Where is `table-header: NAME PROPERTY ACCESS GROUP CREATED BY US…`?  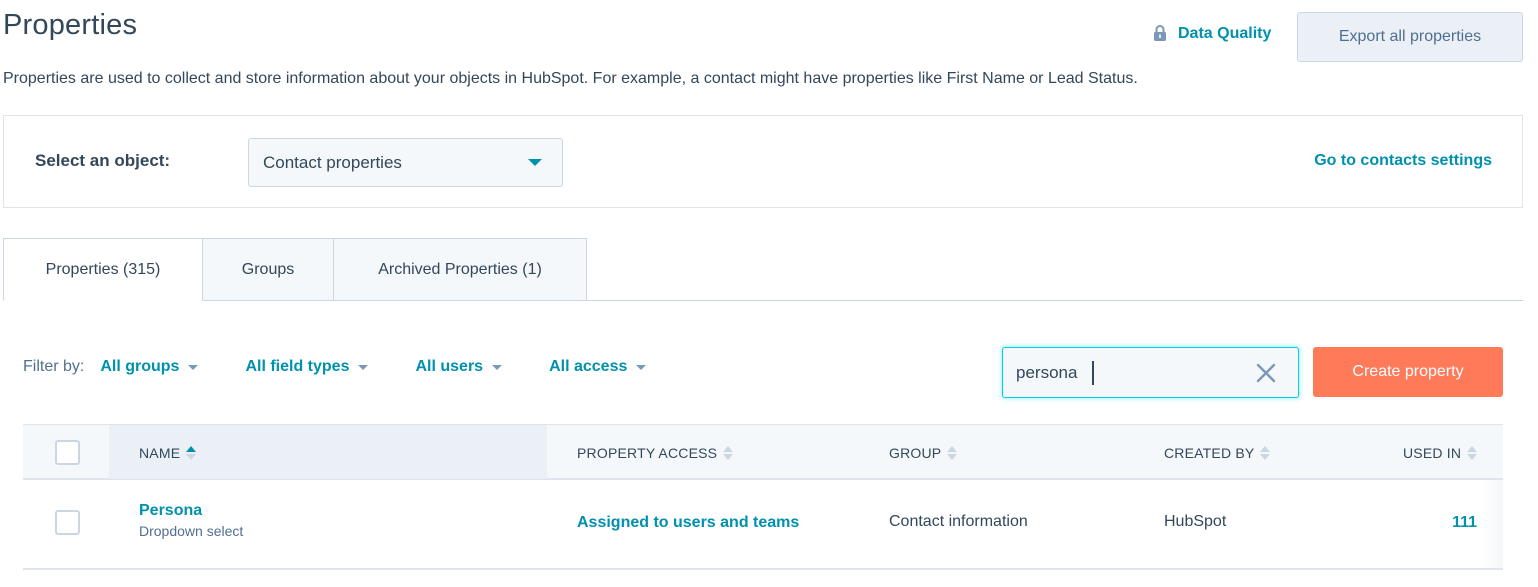
table-header: NAME PROPERTY ACCESS GROUP CREATED BY US… is located at coordinates (763, 452).